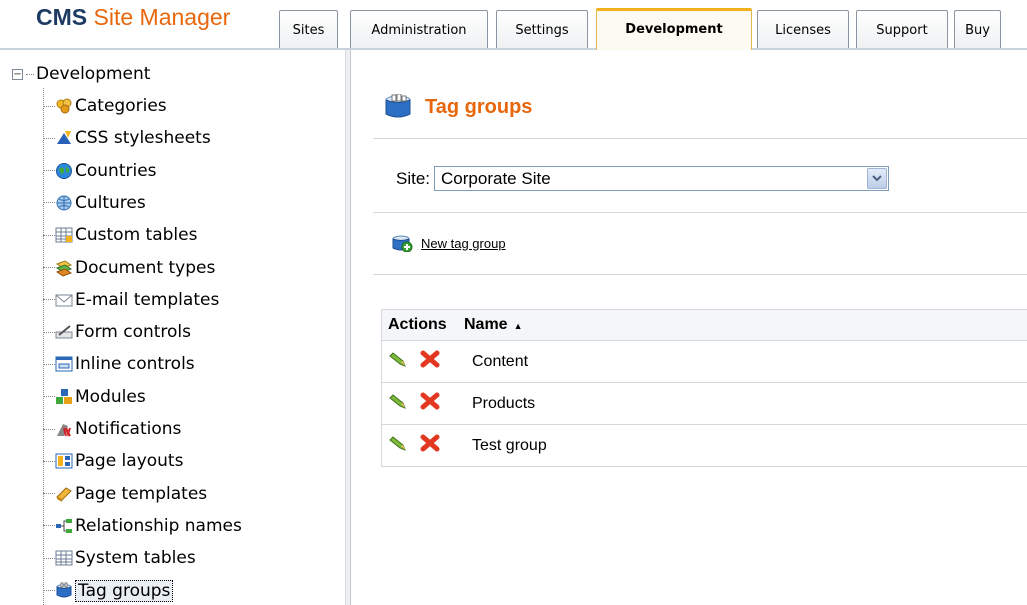 The image size is (1027, 605). Describe the element at coordinates (704, 362) in the screenshot. I see `table-row: Content` at that location.